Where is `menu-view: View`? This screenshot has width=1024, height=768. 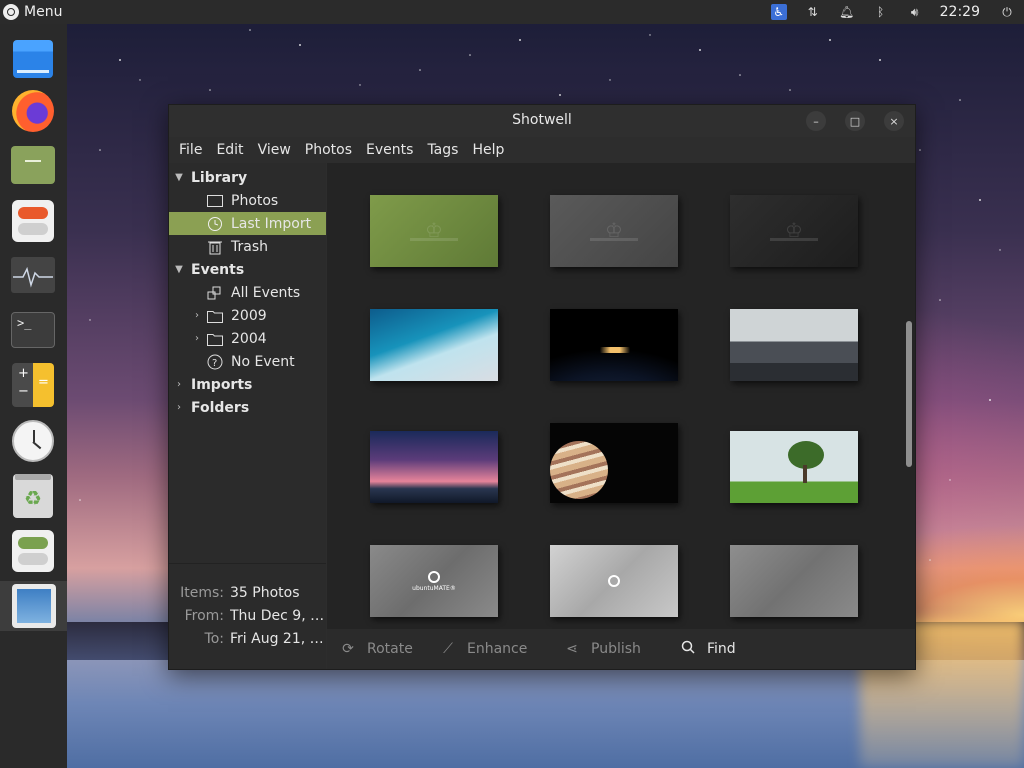
menu-view: View is located at coordinates (274, 150).